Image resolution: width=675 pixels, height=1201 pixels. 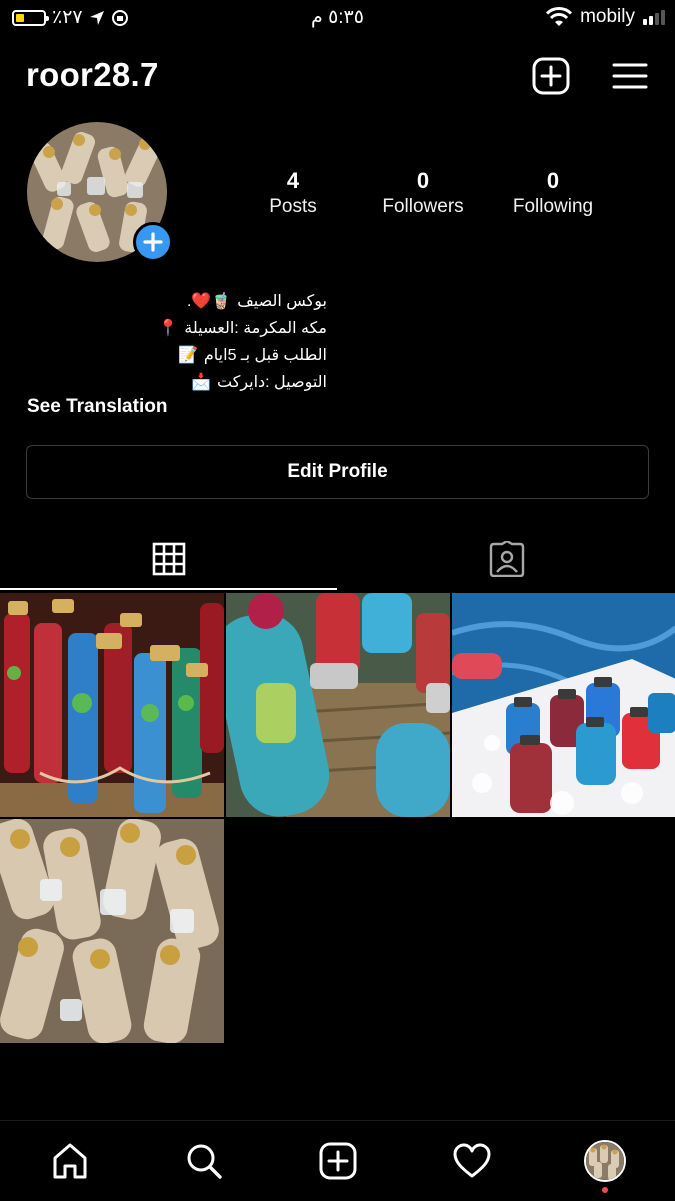 What do you see at coordinates (168, 328) in the screenshot?
I see `bio-emoji: 📍` at bounding box center [168, 328].